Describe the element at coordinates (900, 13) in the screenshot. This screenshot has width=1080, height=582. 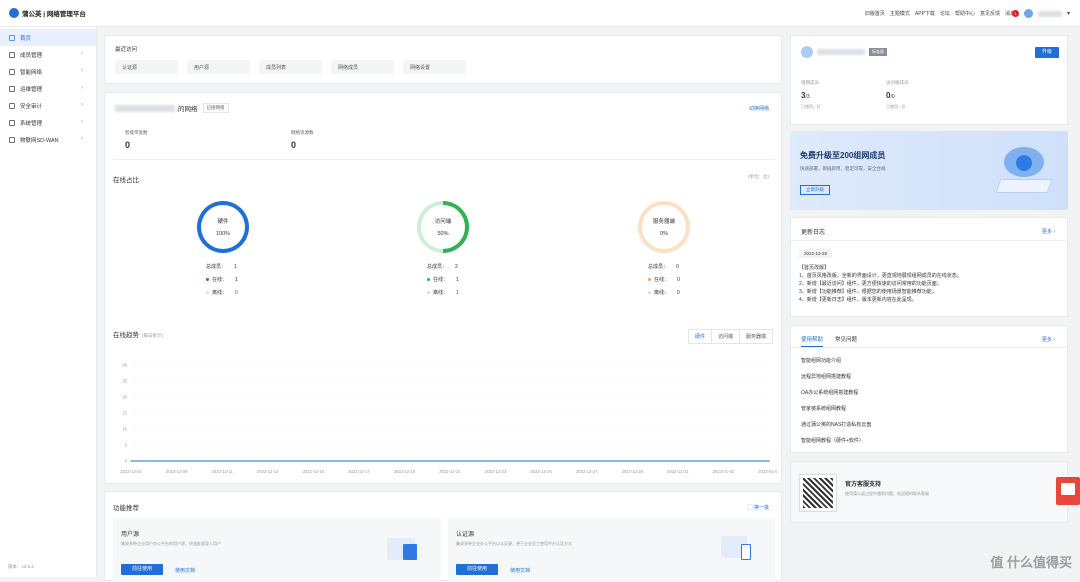
I see `top-nav-theme: 主题模式` at that location.